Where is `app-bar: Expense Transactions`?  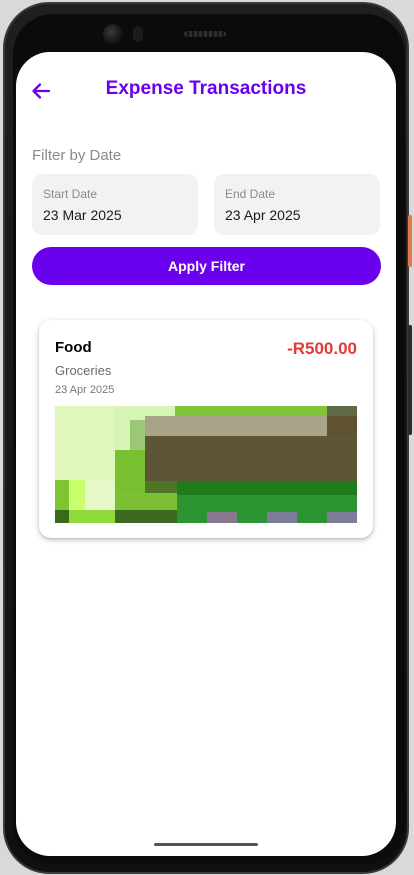
app-bar: Expense Transactions is located at coordinates (206, 92).